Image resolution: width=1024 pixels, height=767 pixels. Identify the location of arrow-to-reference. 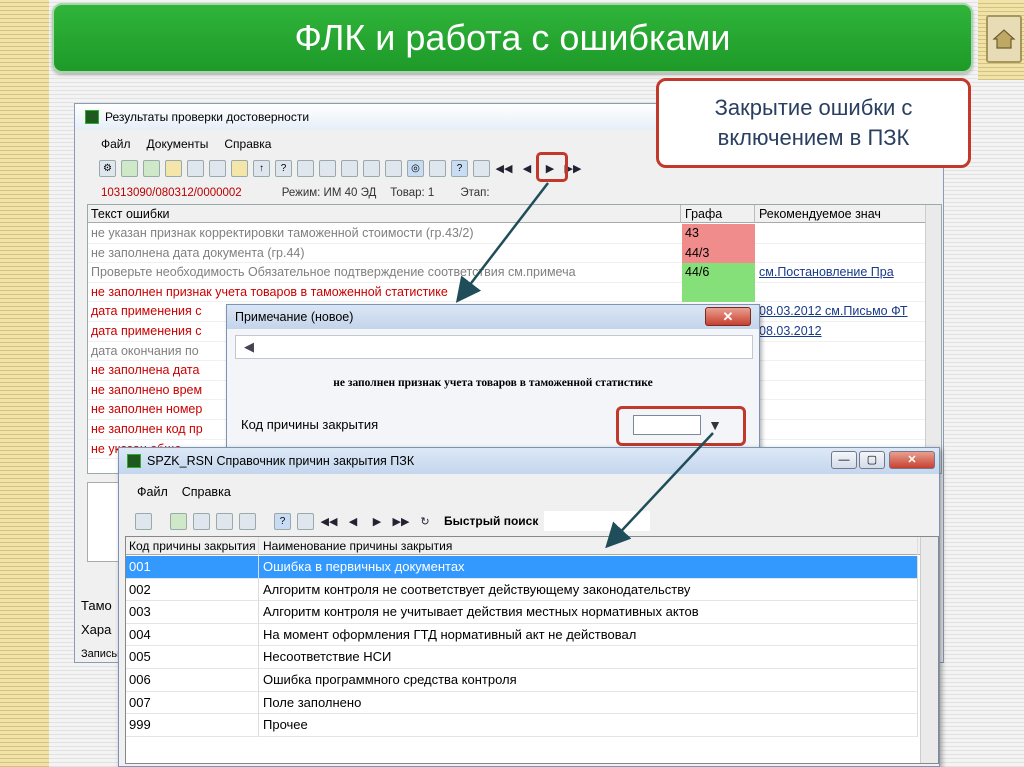
(659, 490).